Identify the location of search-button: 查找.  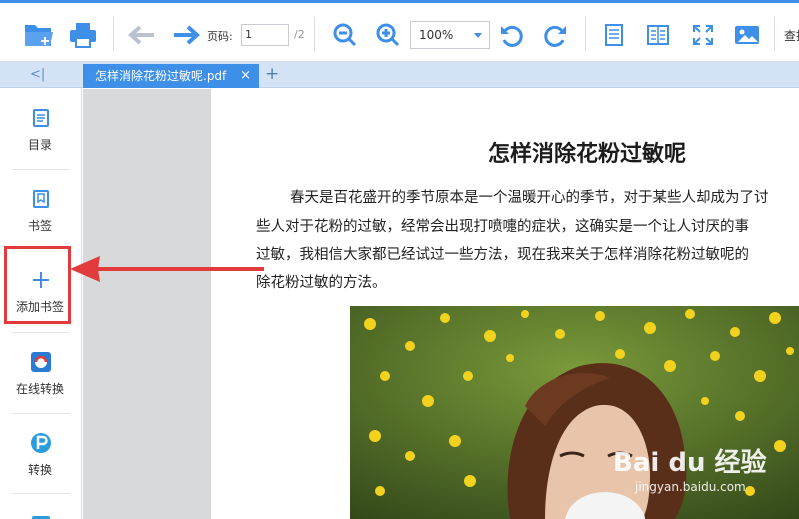
(791, 35).